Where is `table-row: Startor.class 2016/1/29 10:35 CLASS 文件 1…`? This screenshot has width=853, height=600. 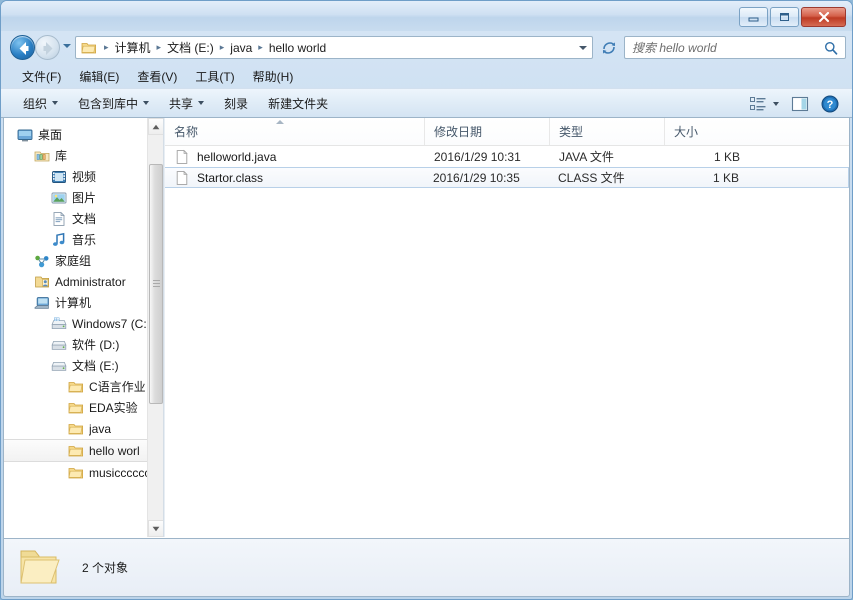 table-row: Startor.class 2016/1/29 10:35 CLASS 文件 1… is located at coordinates (507, 177).